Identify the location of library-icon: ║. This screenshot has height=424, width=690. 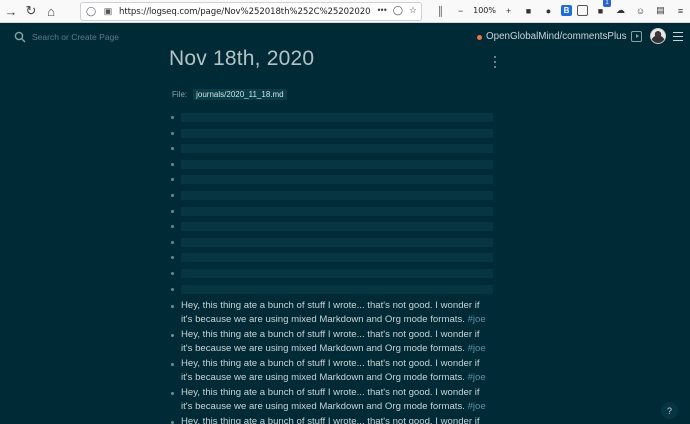
(440, 10).